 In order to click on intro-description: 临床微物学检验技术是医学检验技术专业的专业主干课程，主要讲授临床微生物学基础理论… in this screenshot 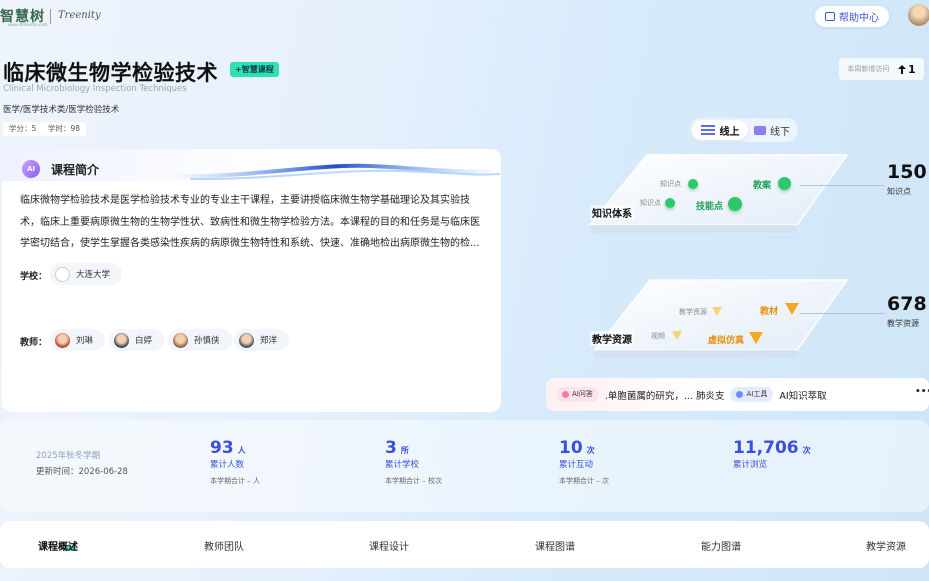, I will do `click(250, 222)`.